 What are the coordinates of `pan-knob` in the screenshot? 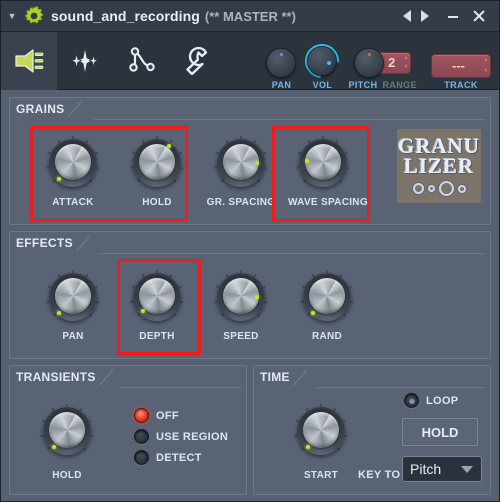 It's located at (281, 62).